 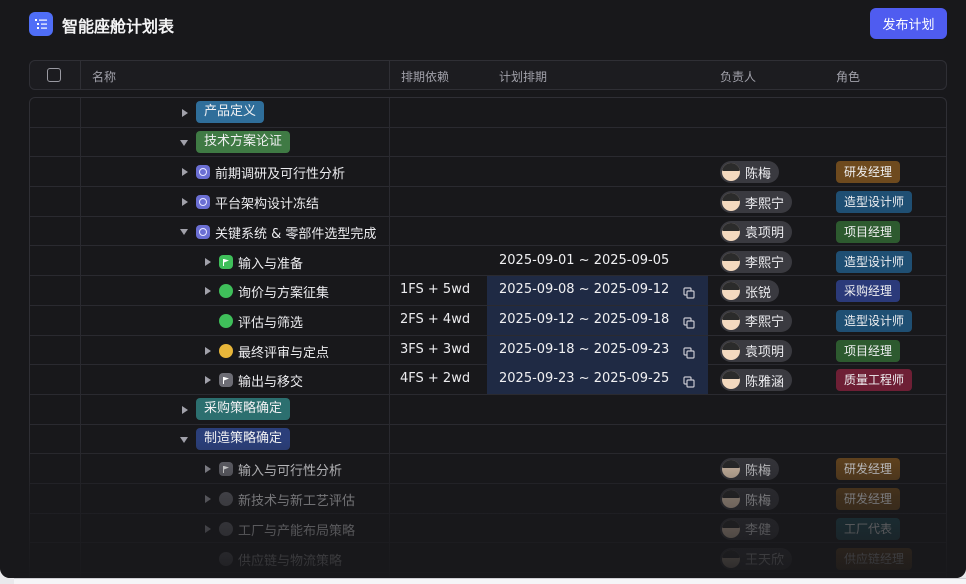 What do you see at coordinates (750, 528) in the screenshot?
I see `owner-chip: 李健` at bounding box center [750, 528].